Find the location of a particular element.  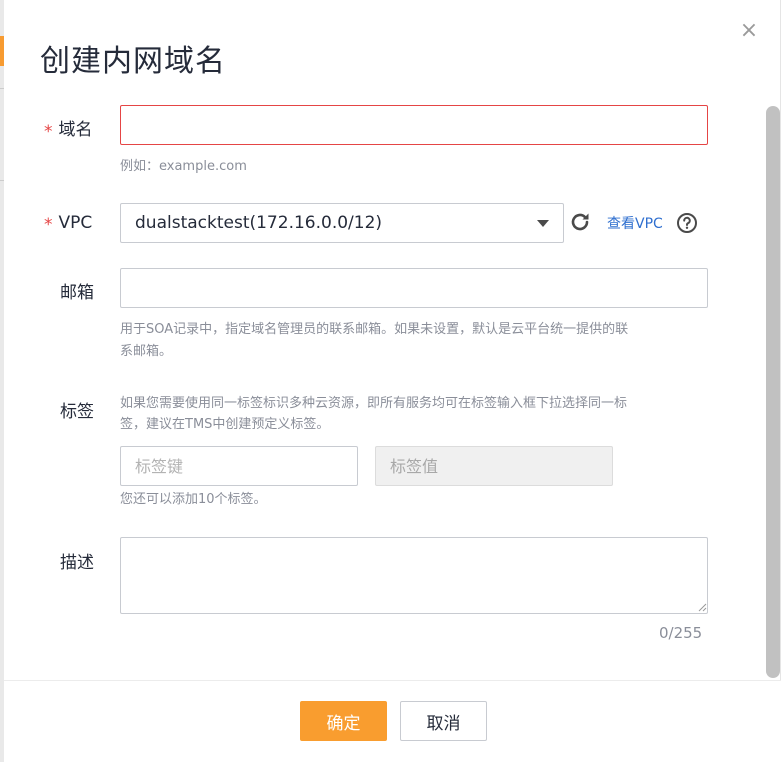

domain-name-input is located at coordinates (414, 125).